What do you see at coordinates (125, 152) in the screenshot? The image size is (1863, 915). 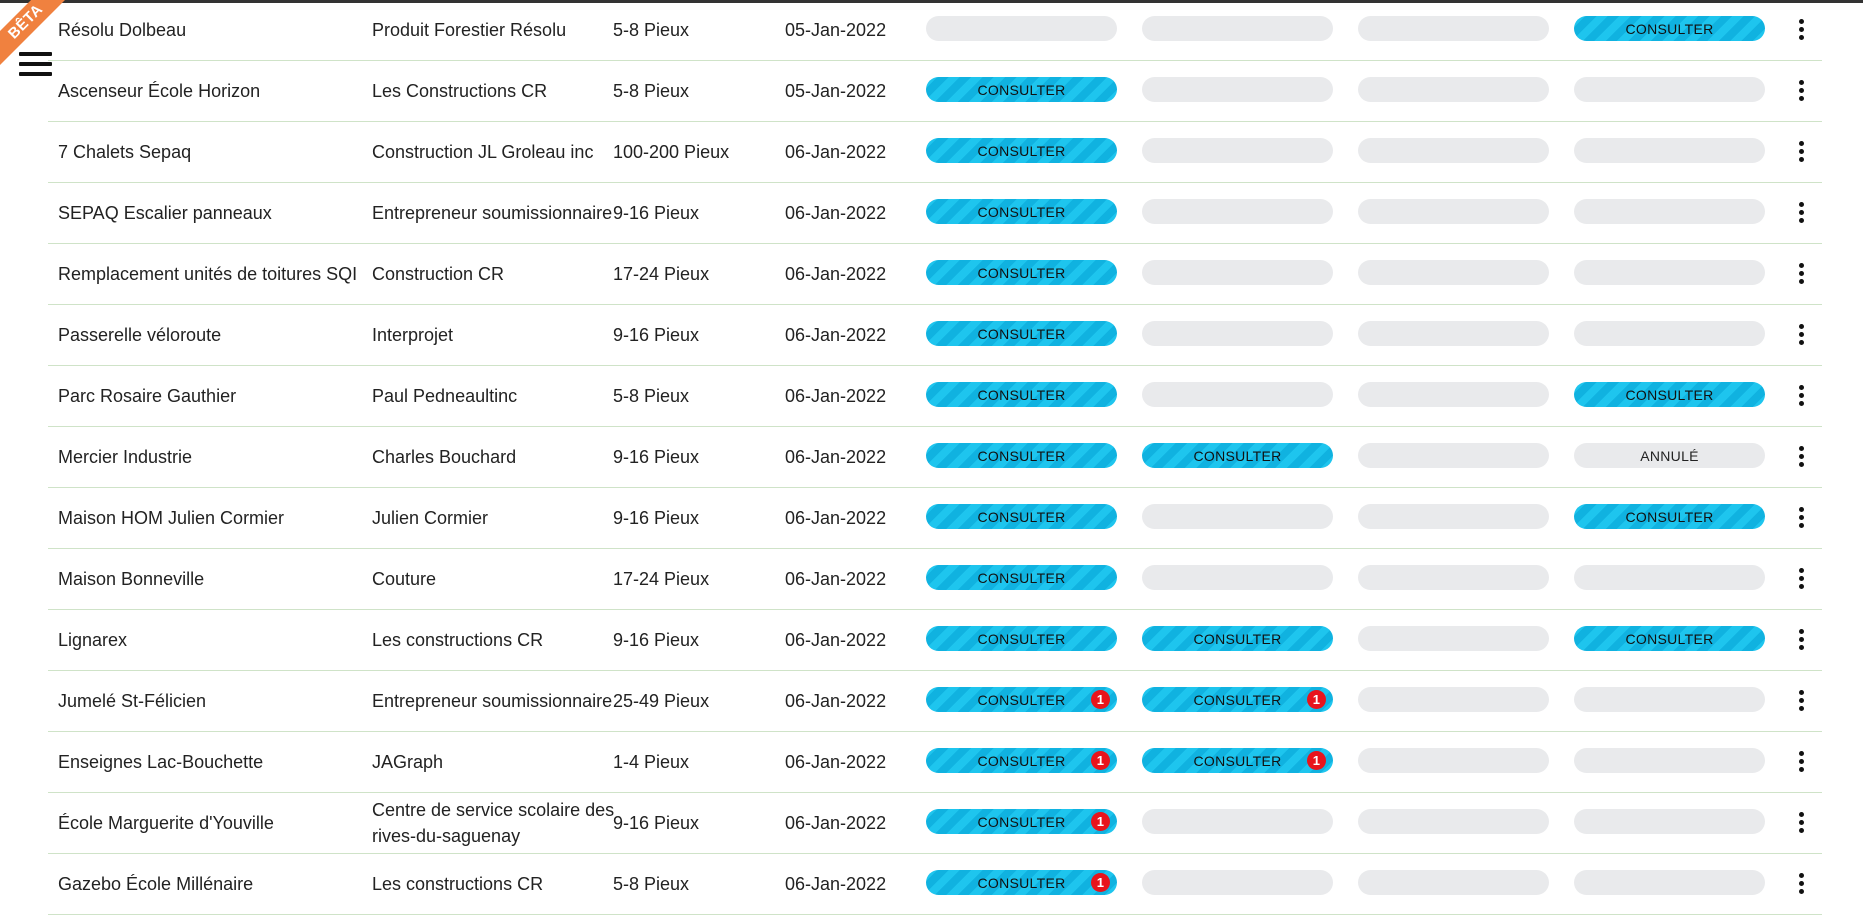 I see `project-name: 7 Chalets Sepaq` at bounding box center [125, 152].